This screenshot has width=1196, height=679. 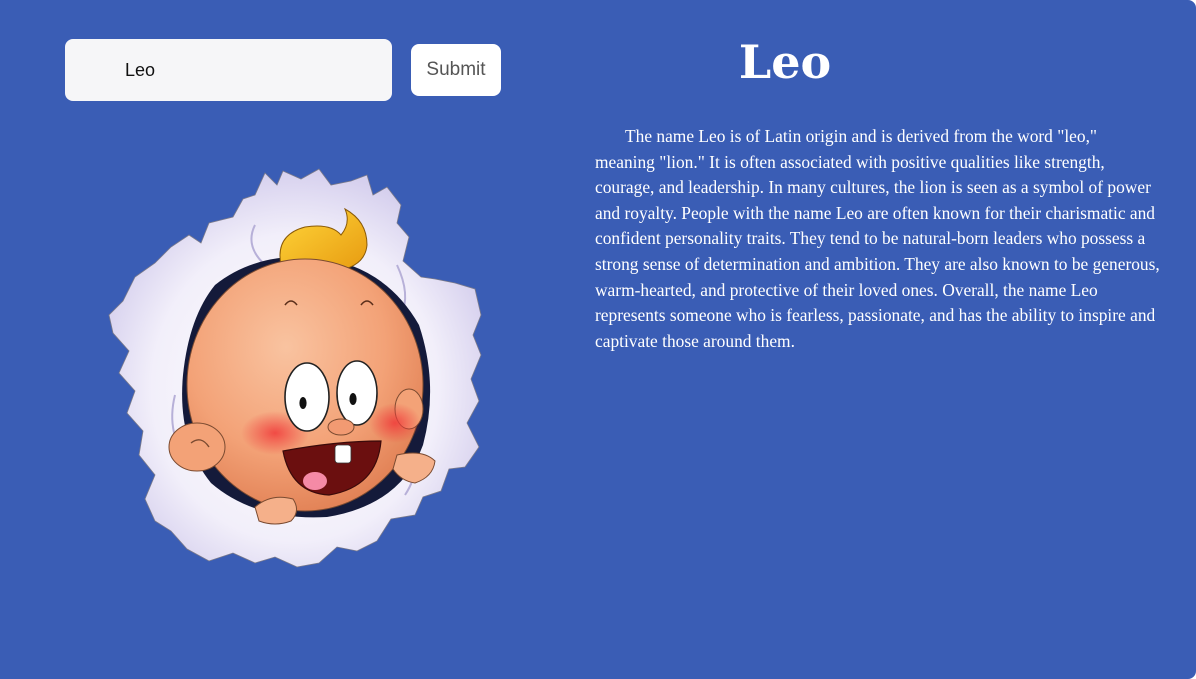 I want to click on submit-button: Submit, so click(x=456, y=70).